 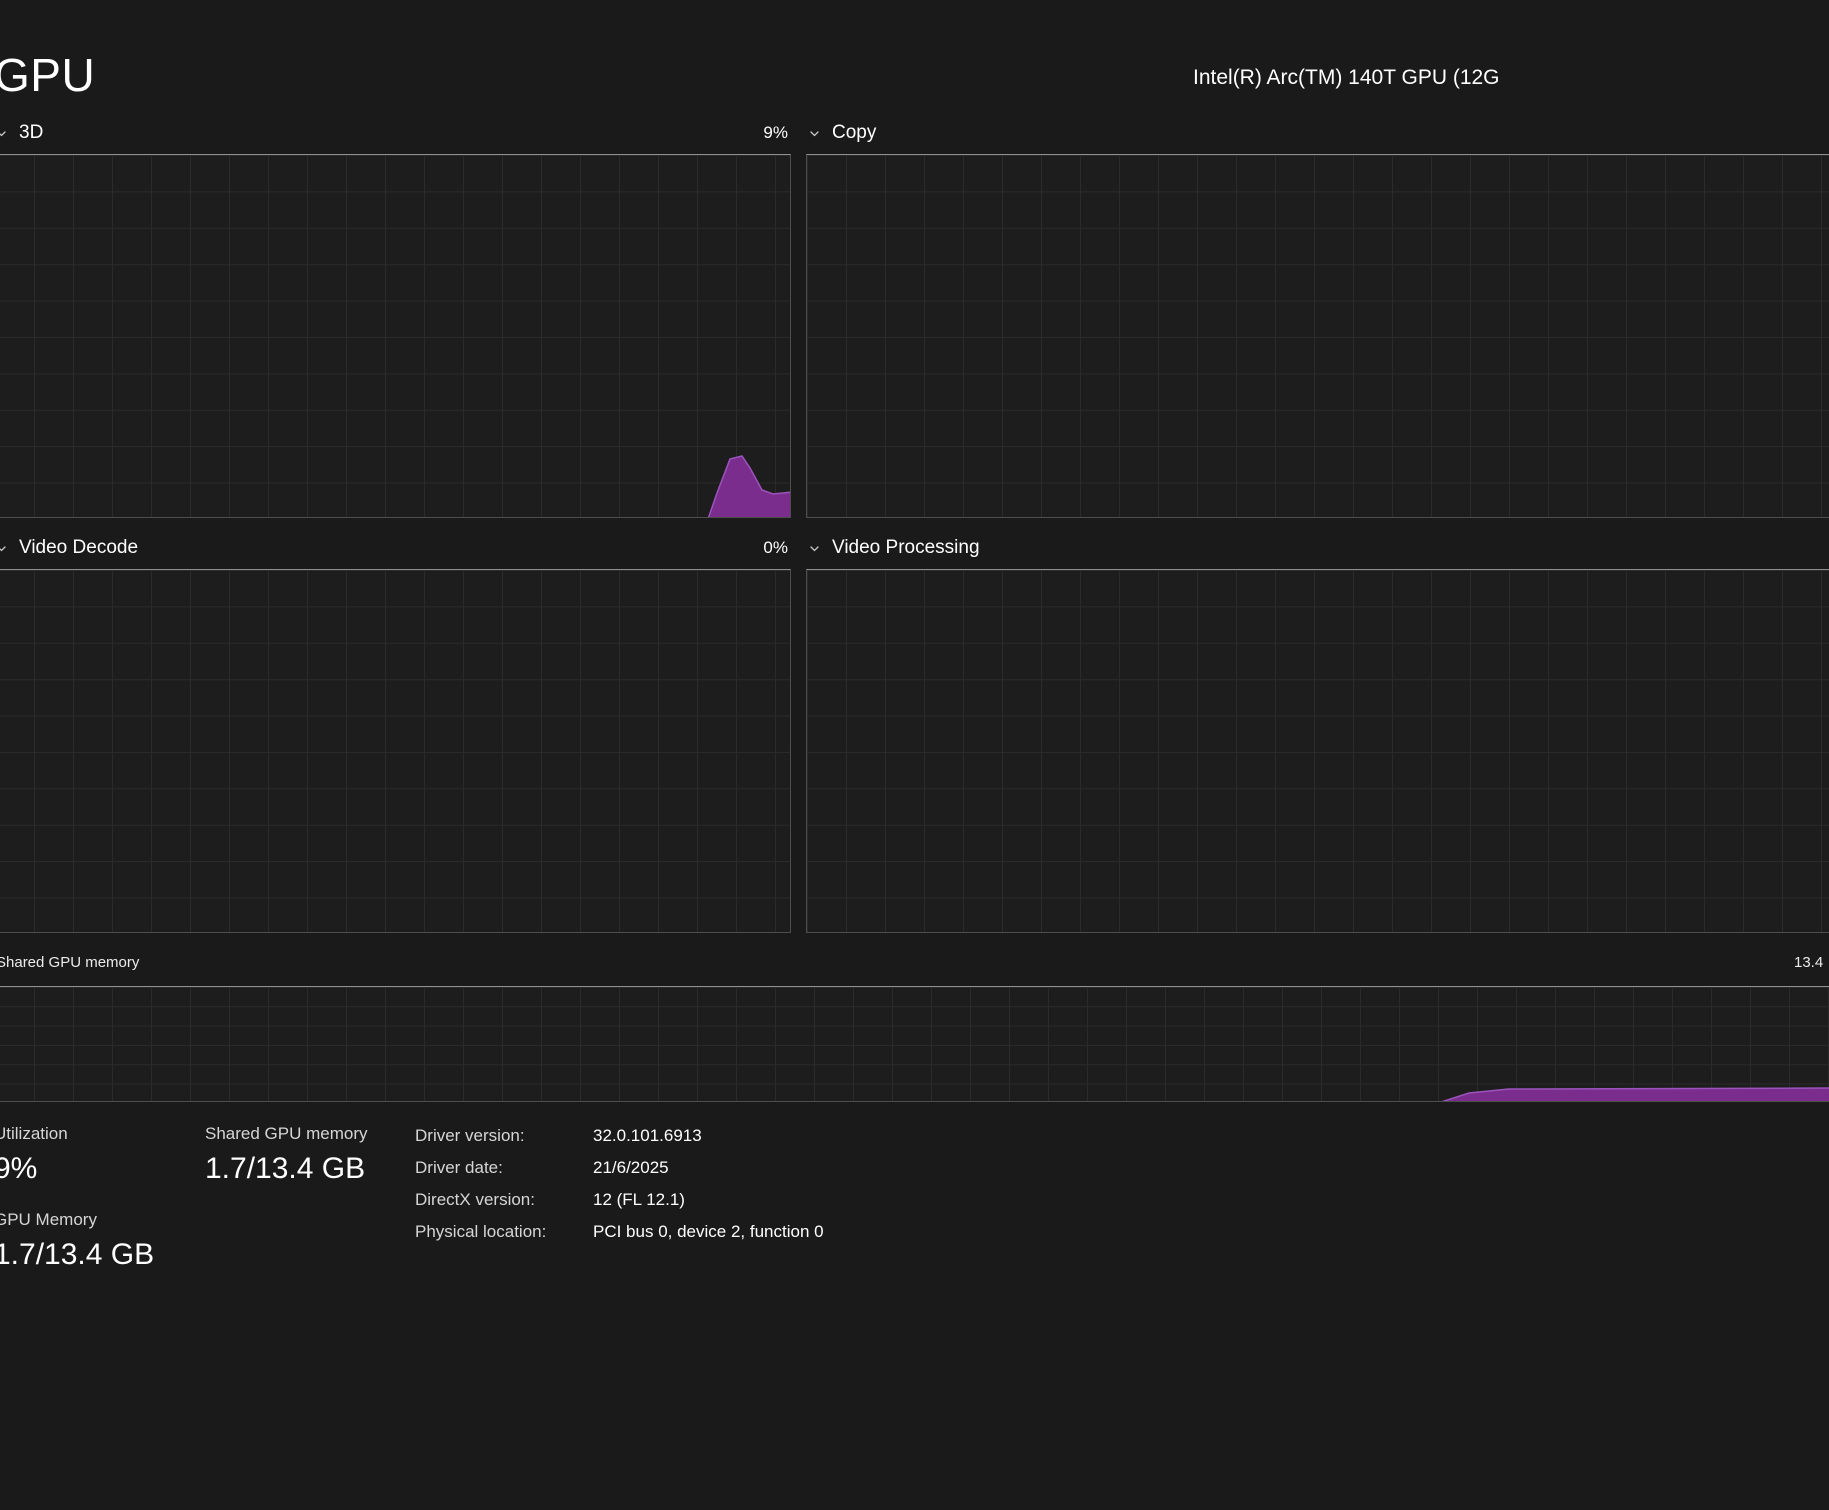 I want to click on gpu-panel-copy: Copy, so click(x=1317, y=317).